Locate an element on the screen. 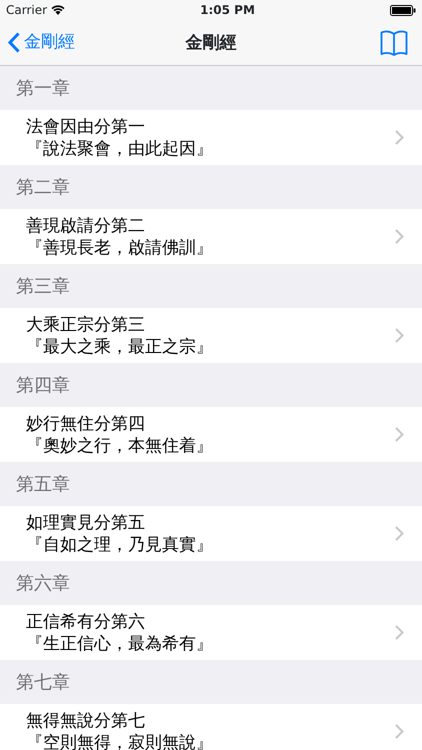  carrier-label: Carrier is located at coordinates (27, 10).